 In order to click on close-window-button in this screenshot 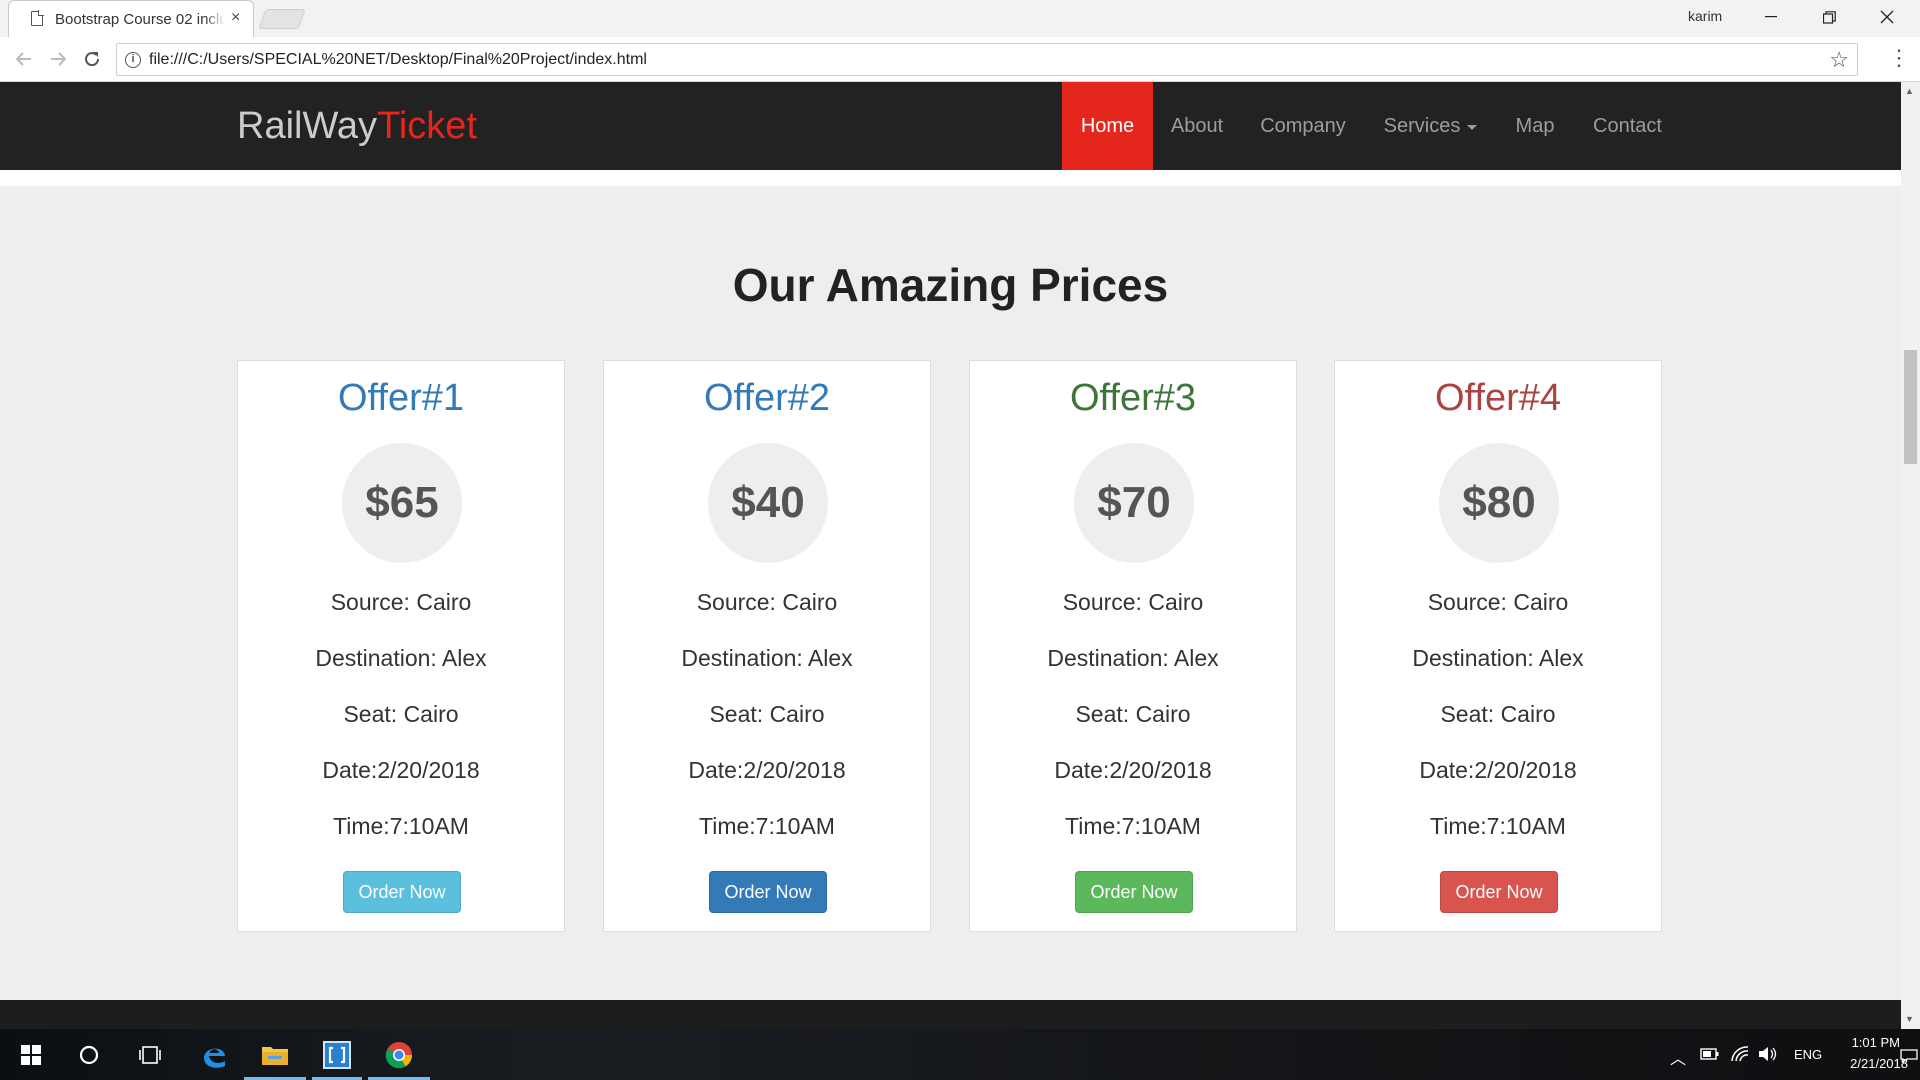, I will do `click(1887, 17)`.